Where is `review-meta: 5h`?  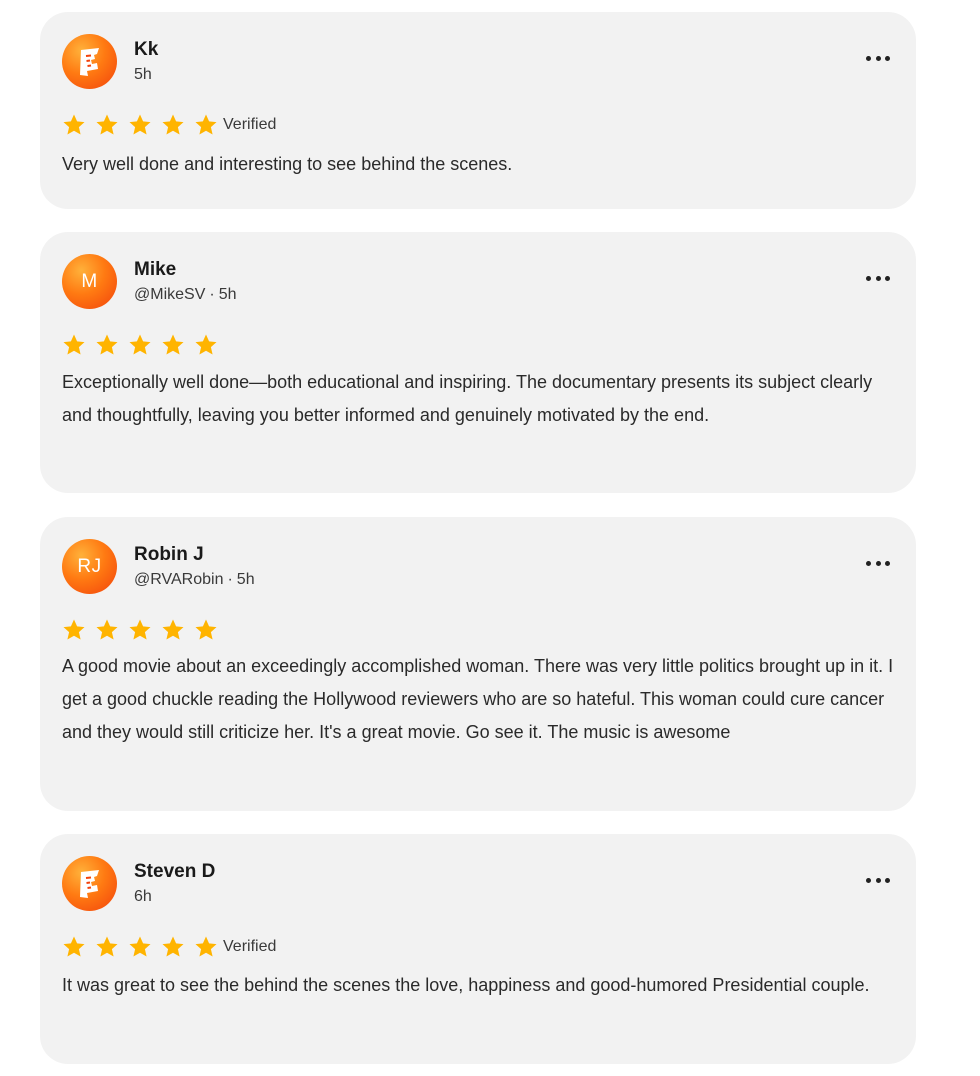
review-meta: 5h is located at coordinates (143, 75).